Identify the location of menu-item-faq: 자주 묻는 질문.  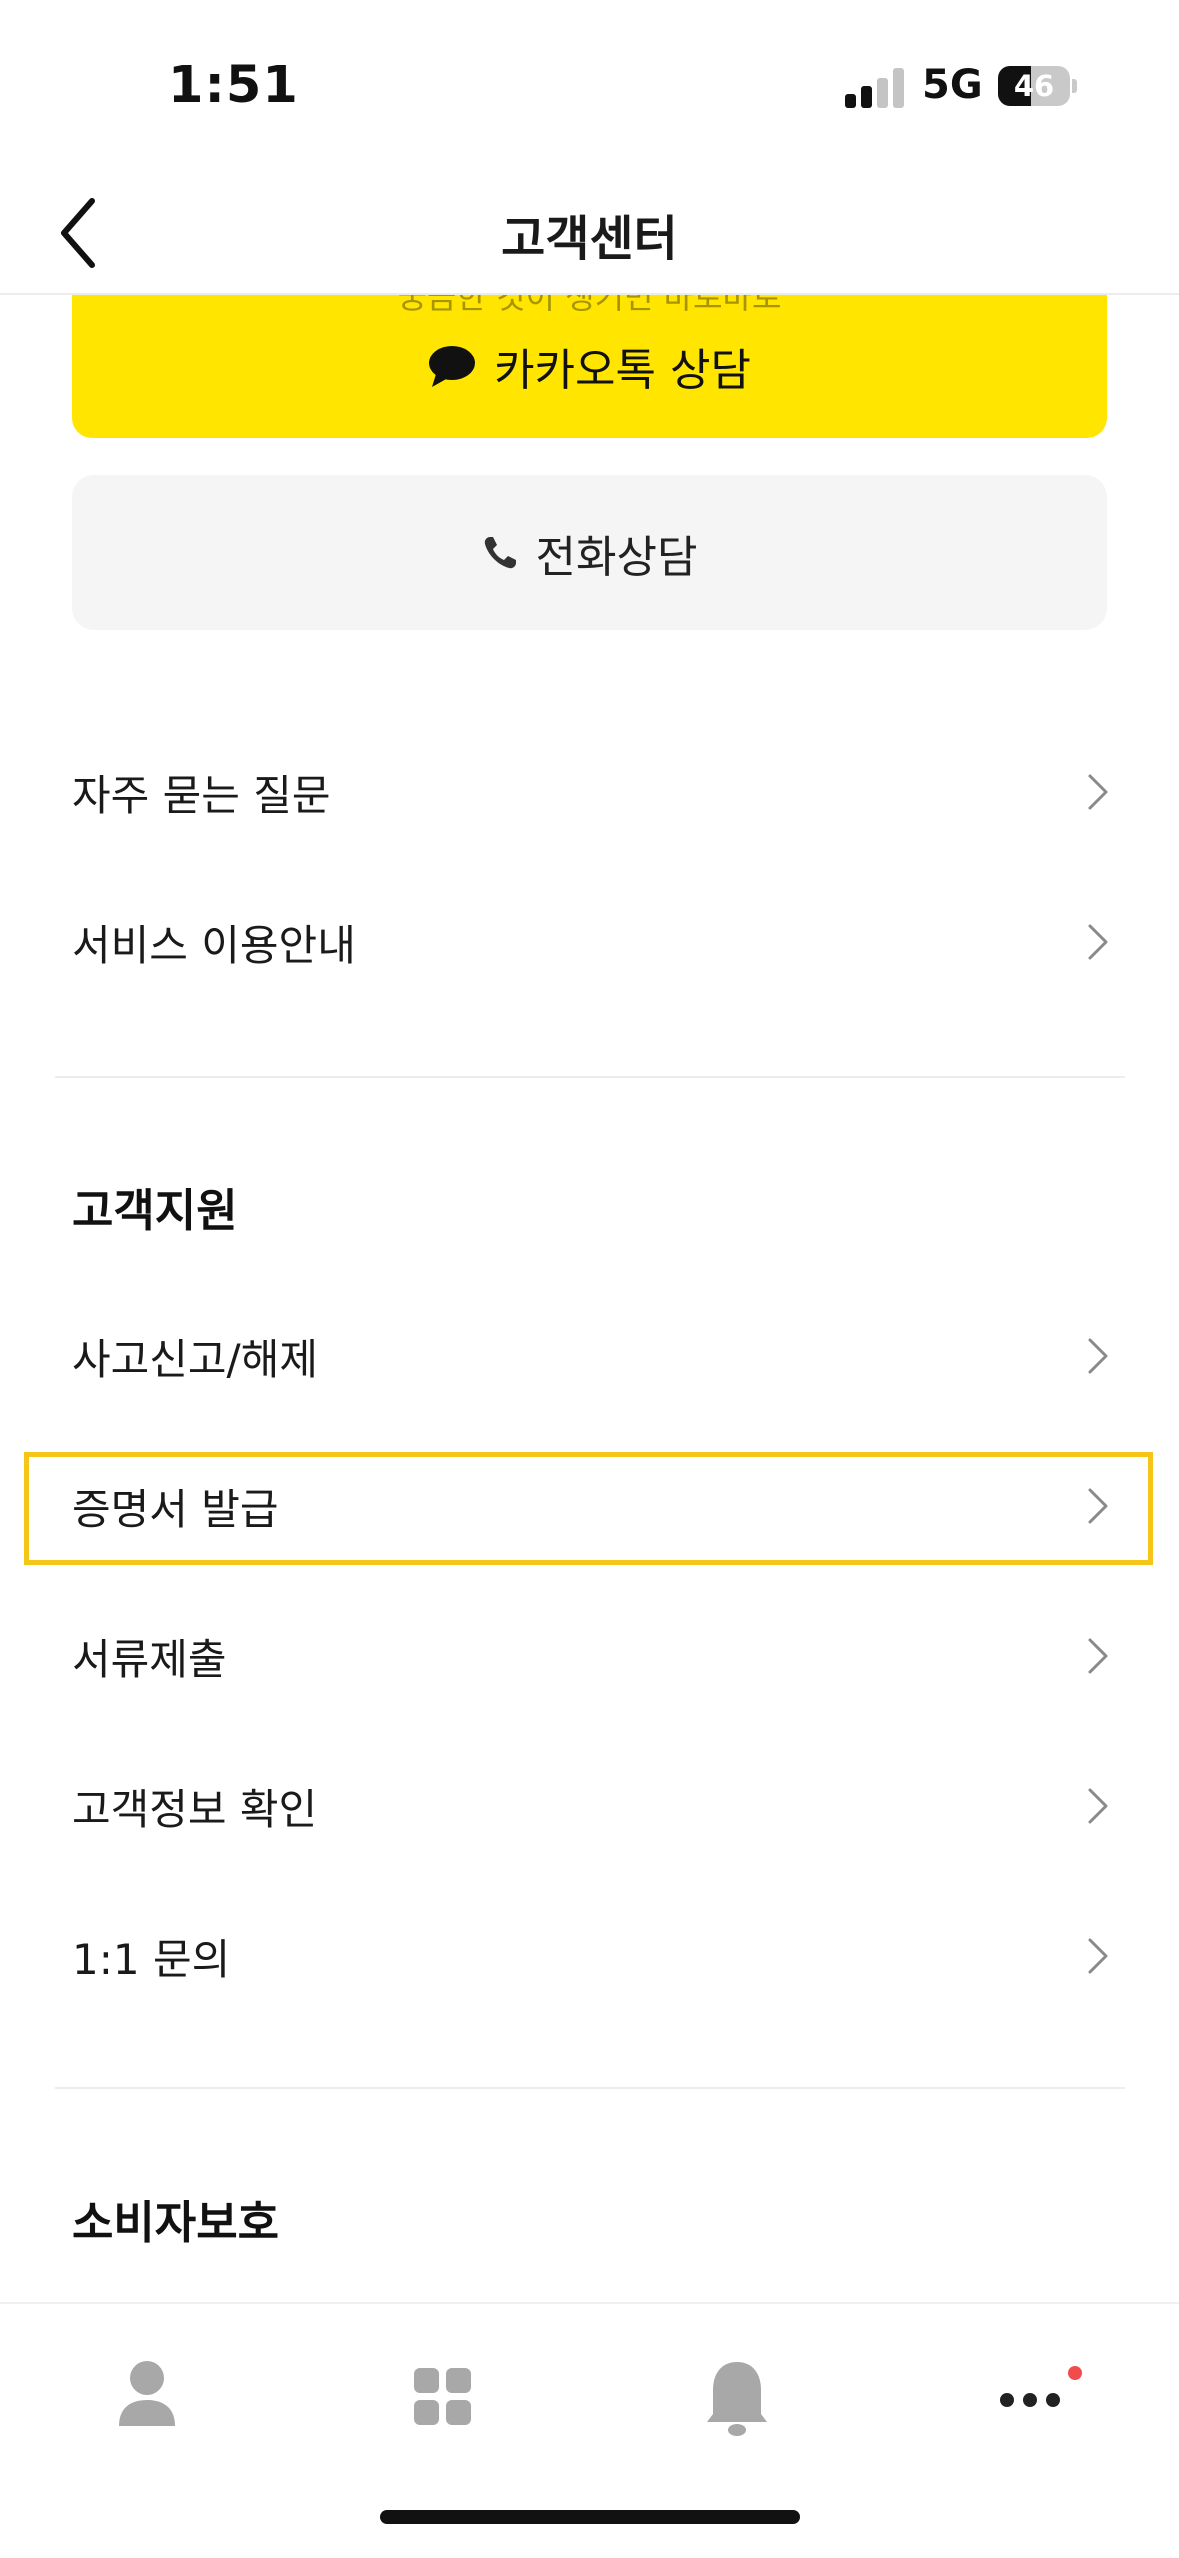
(592, 792).